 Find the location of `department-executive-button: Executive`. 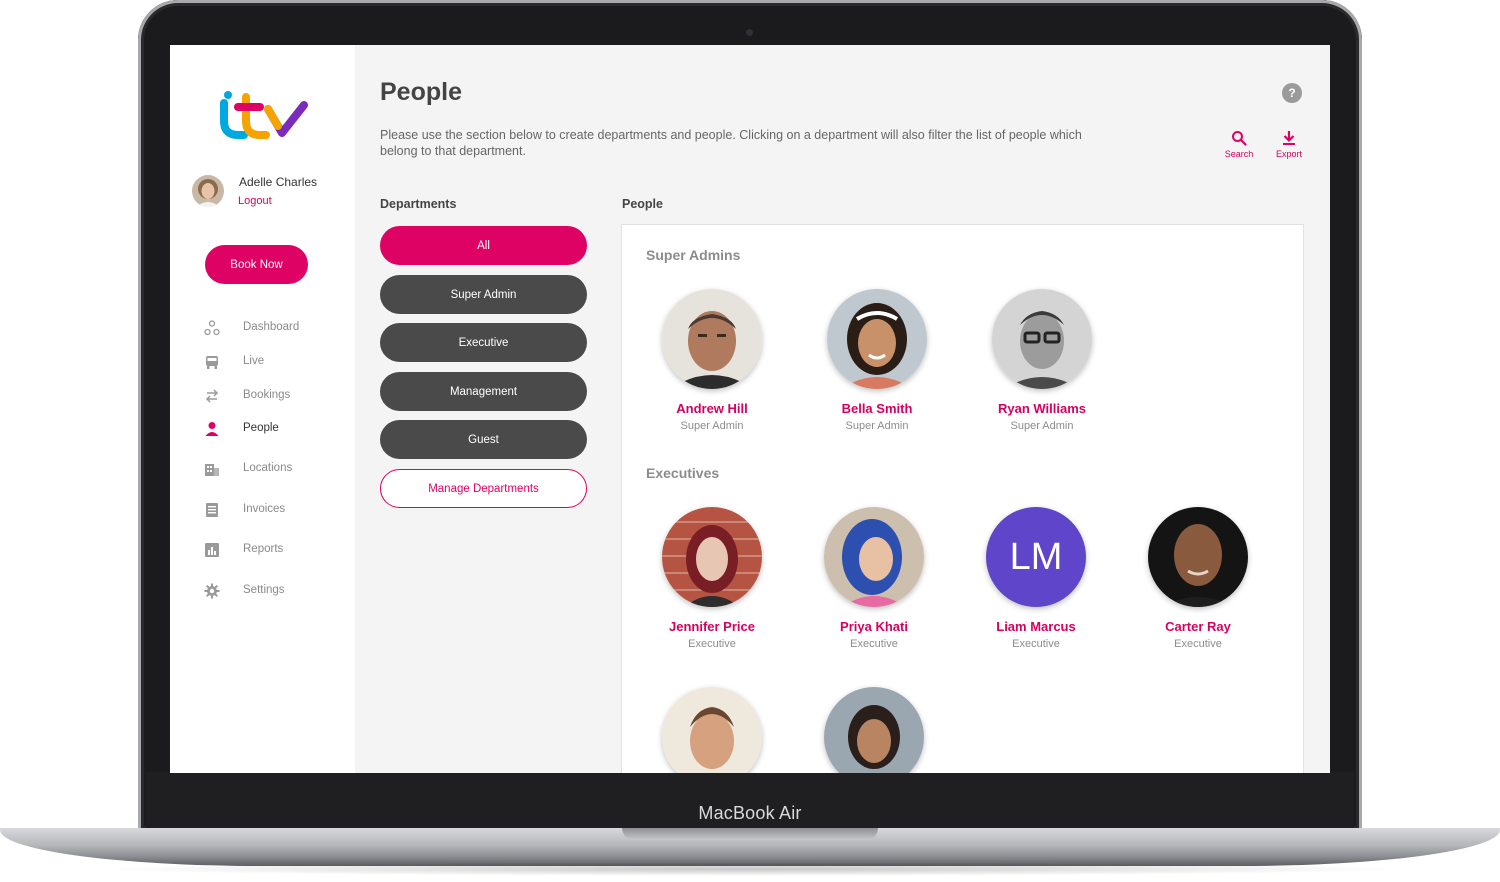

department-executive-button: Executive is located at coordinates (483, 342).